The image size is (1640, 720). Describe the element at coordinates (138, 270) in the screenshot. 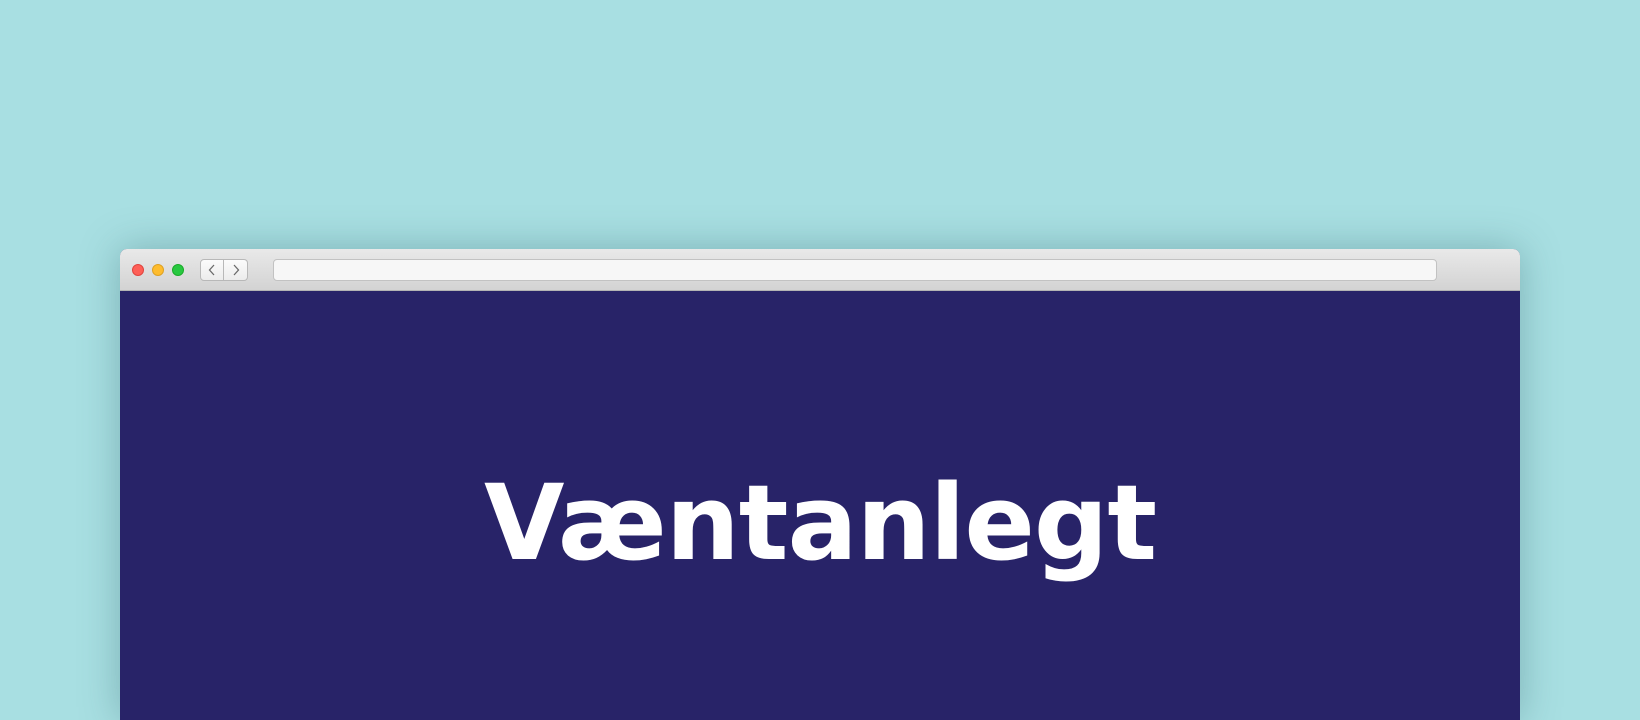

I see `close-window-button` at that location.